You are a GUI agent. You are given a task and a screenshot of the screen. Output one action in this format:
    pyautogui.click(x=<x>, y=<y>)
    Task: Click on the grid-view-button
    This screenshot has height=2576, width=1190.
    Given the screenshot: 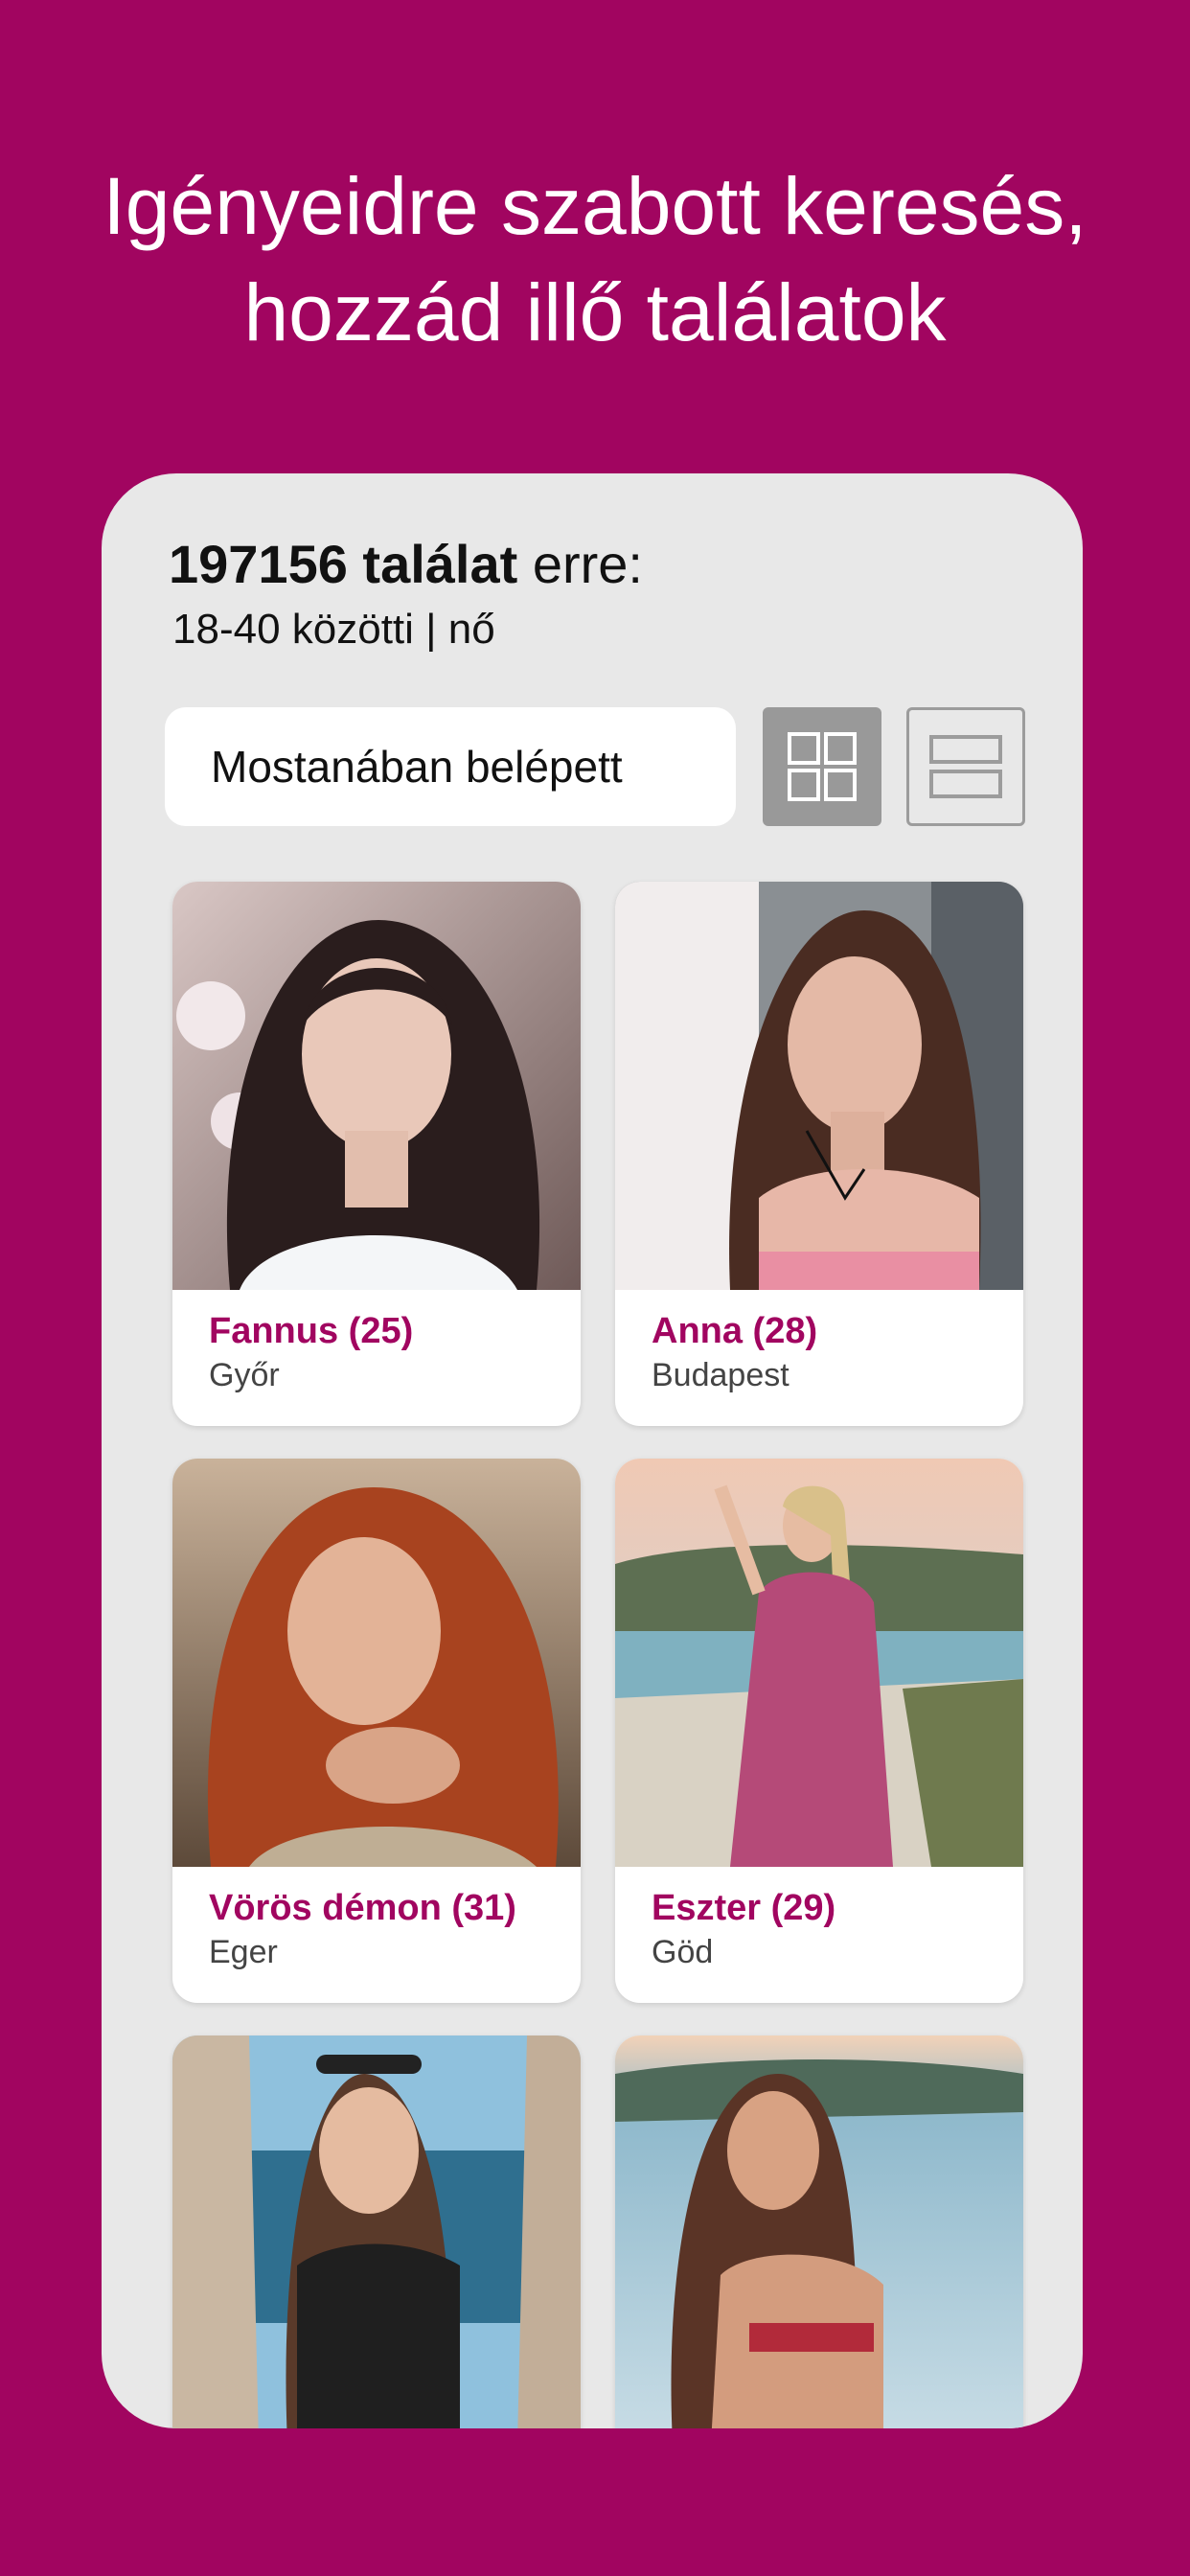 What is the action you would take?
    pyautogui.click(x=822, y=766)
    